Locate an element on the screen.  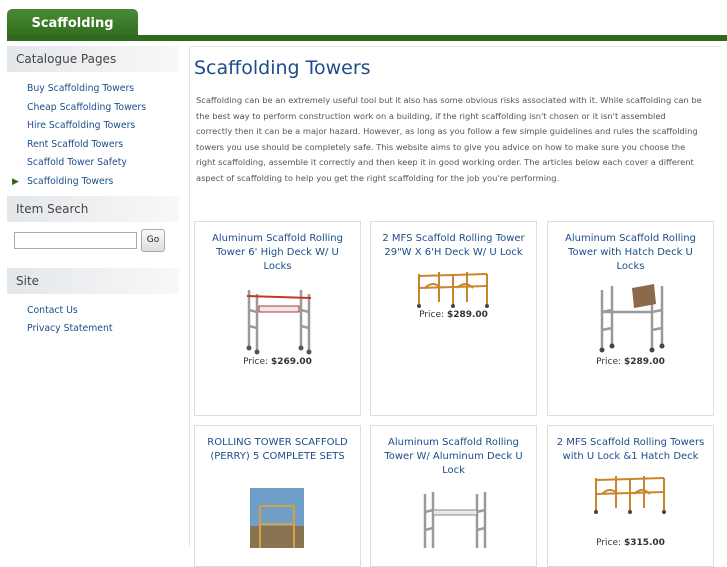
search-go-button: Go is located at coordinates (153, 240).